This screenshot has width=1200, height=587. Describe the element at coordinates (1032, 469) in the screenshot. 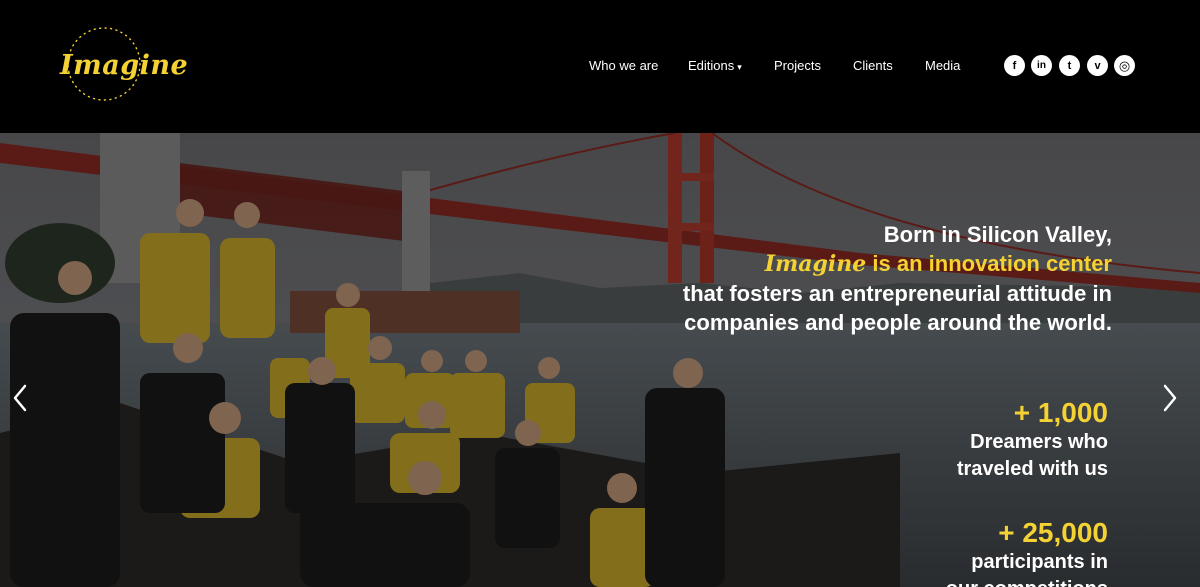

I see `stat-label-line: traveled with us` at that location.